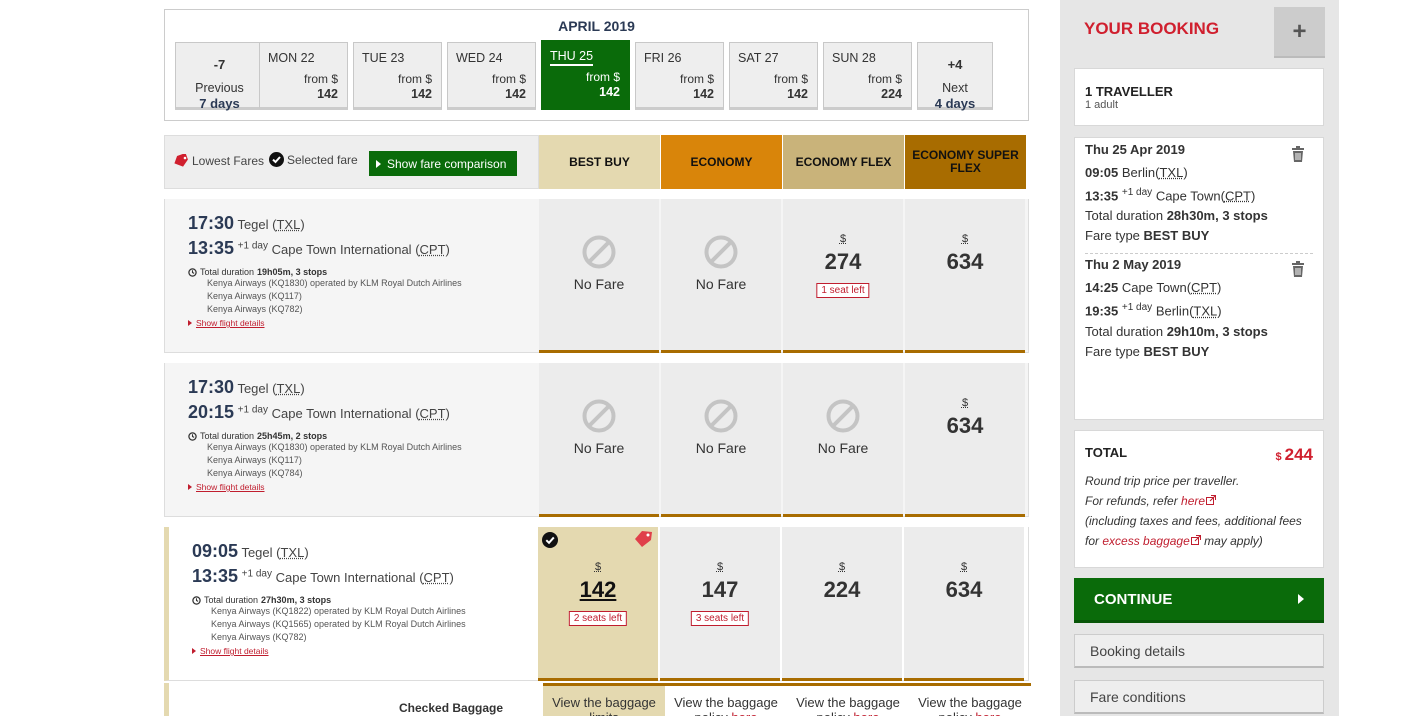 This screenshot has width=1408, height=716. Describe the element at coordinates (842, 604) in the screenshot. I see `fare-cell: $224` at that location.